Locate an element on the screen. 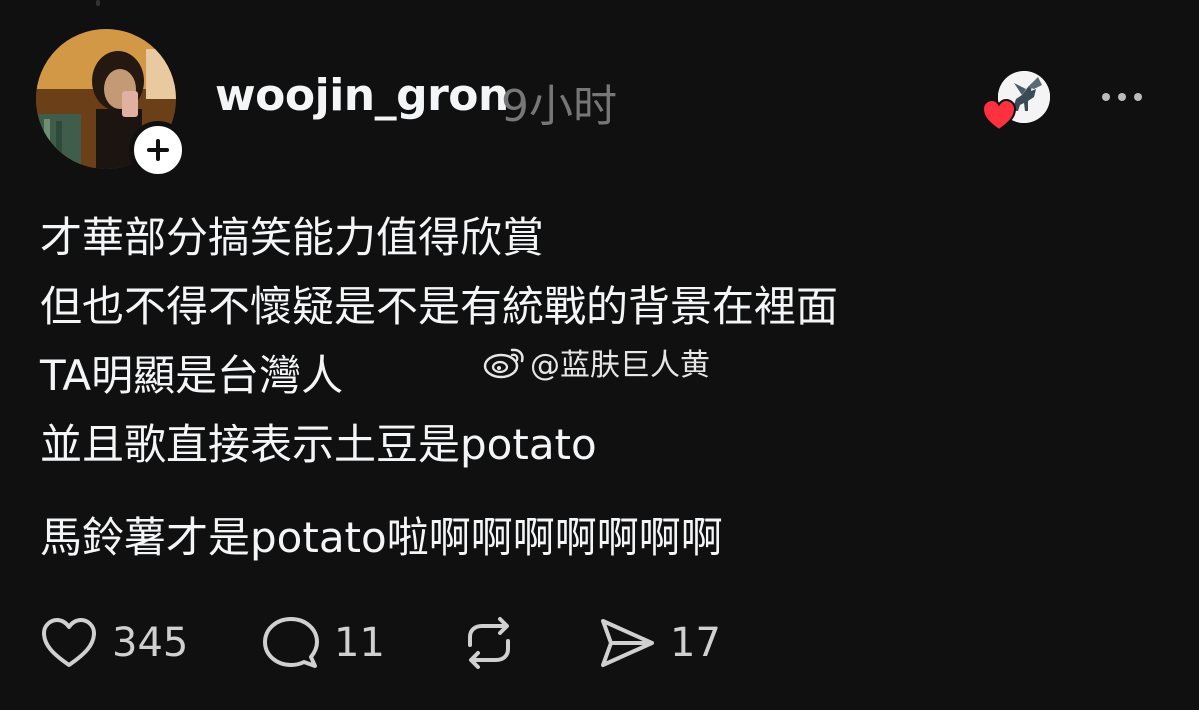 This screenshot has height=710, width=1199. repost-button is located at coordinates (529, 643).